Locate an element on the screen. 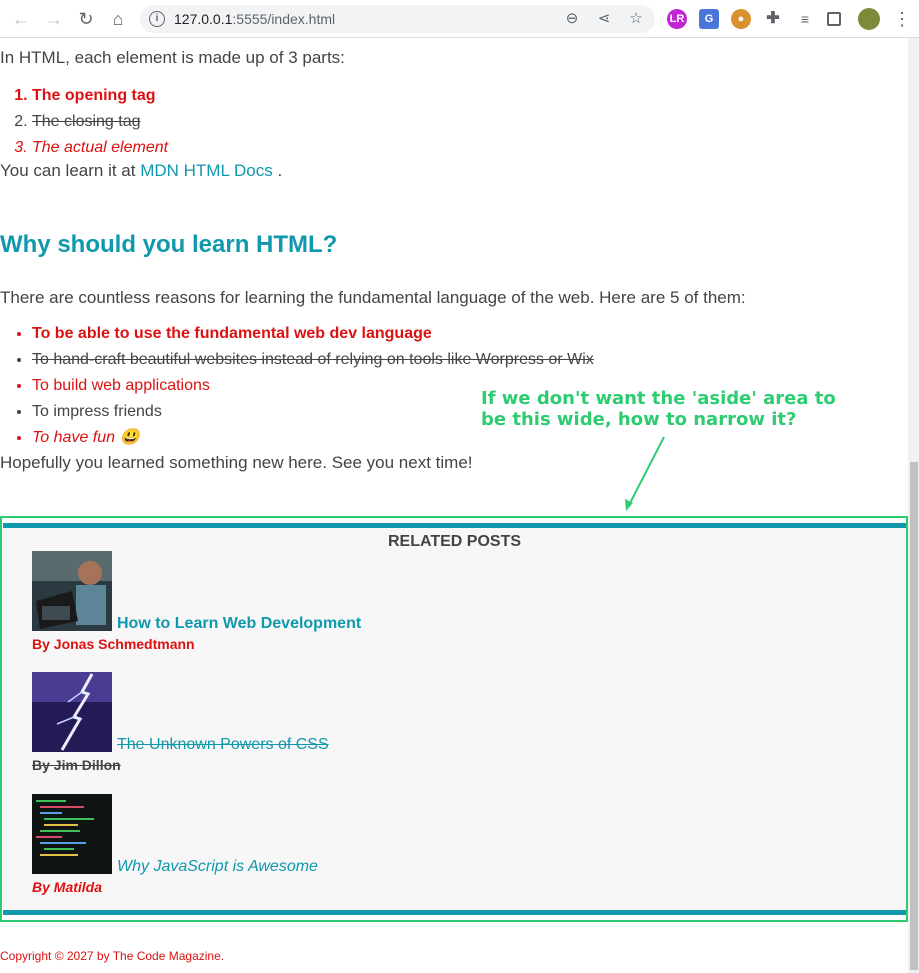 The image size is (919, 973). forward-icon: → is located at coordinates (54, 19).